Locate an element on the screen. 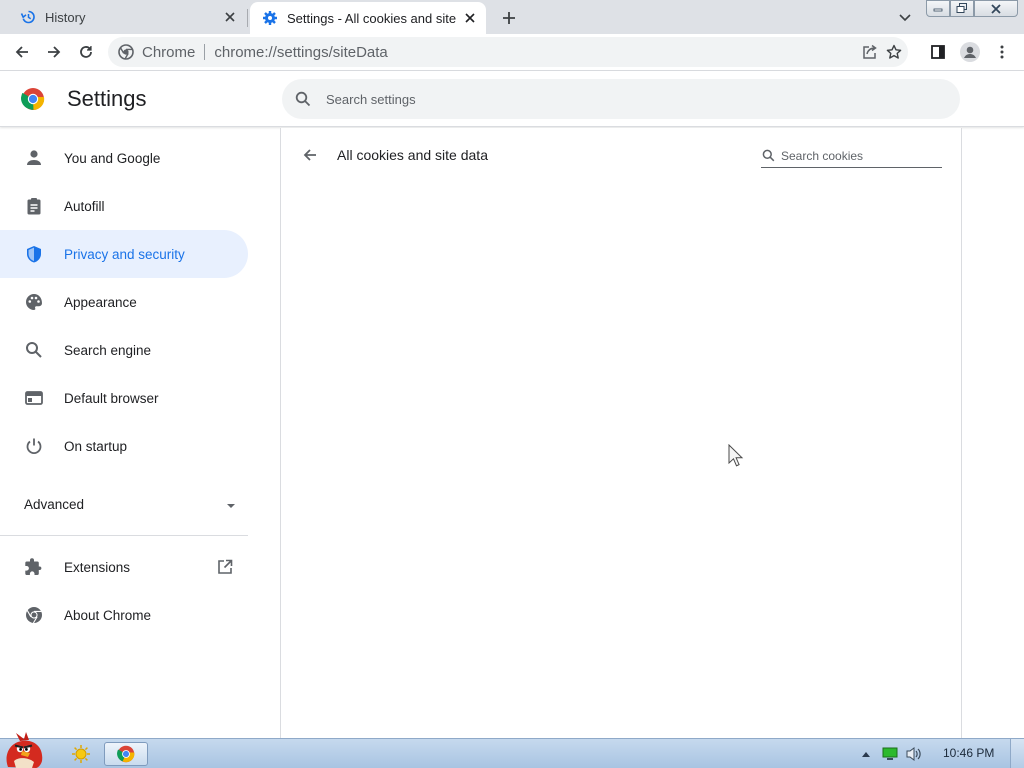 Image resolution: width=1024 pixels, height=768 pixels. url-text: chrome://settings/siteData is located at coordinates (300, 52).